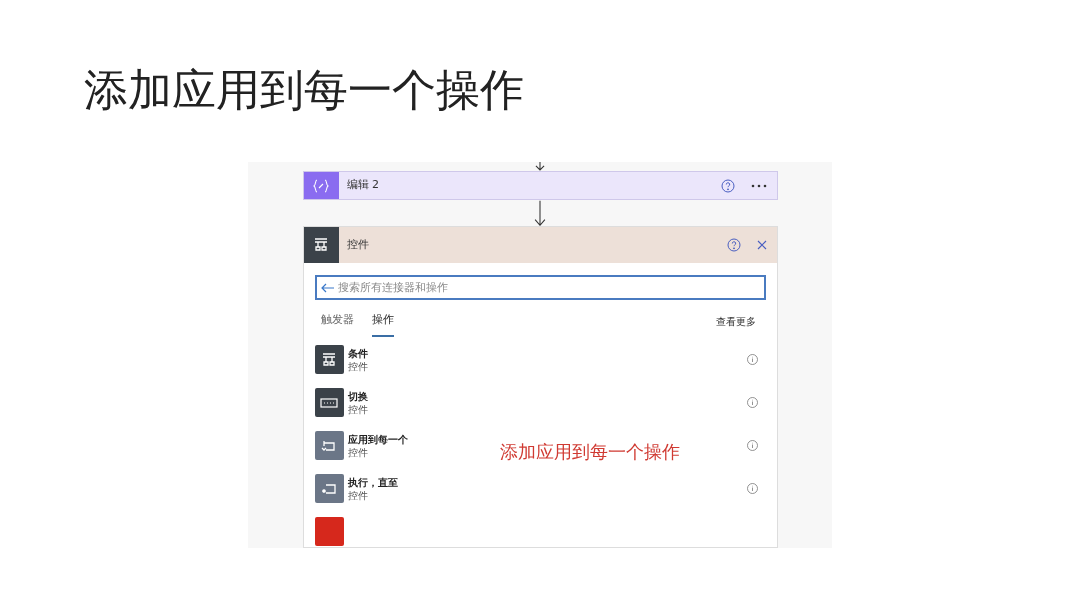 Image resolution: width=1080 pixels, height=608 pixels. What do you see at coordinates (540, 185) in the screenshot?
I see `action-card: 编辑 2` at bounding box center [540, 185].